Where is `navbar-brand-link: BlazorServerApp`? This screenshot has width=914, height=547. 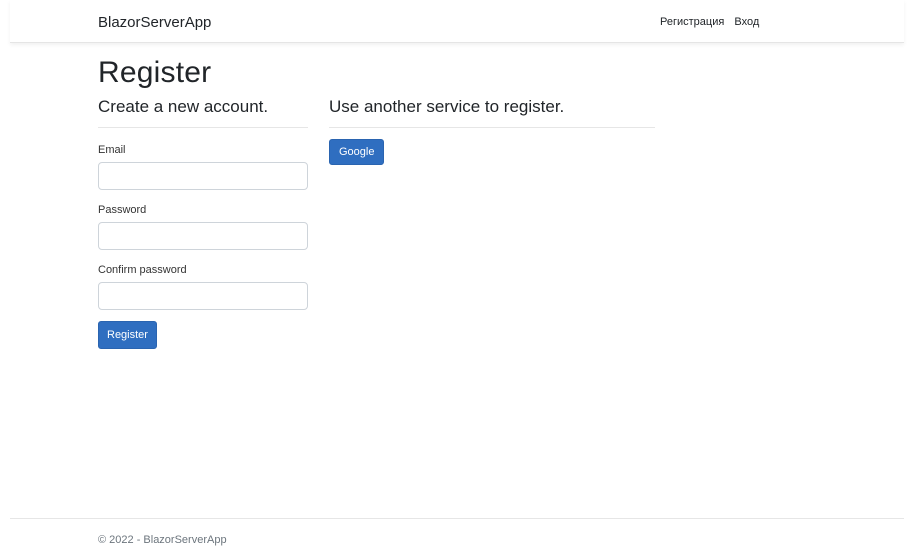
navbar-brand-link: BlazorServerApp is located at coordinates (154, 22).